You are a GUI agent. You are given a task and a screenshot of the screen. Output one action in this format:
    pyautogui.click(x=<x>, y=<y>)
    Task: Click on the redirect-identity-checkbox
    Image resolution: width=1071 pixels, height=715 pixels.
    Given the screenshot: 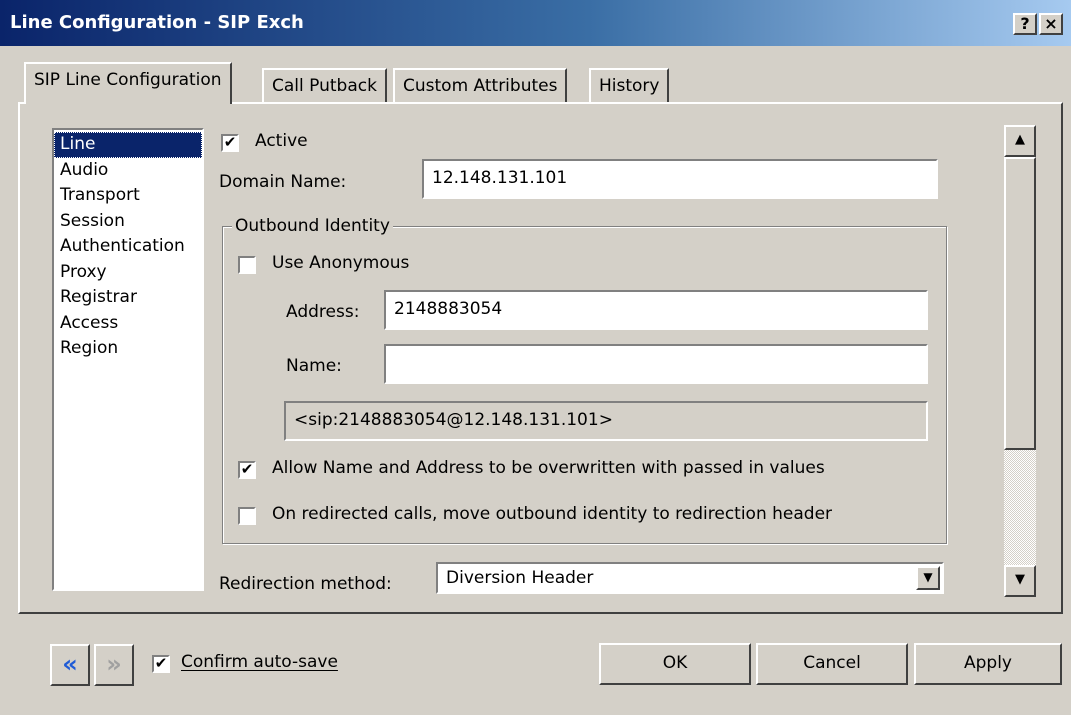 What is the action you would take?
    pyautogui.click(x=247, y=516)
    